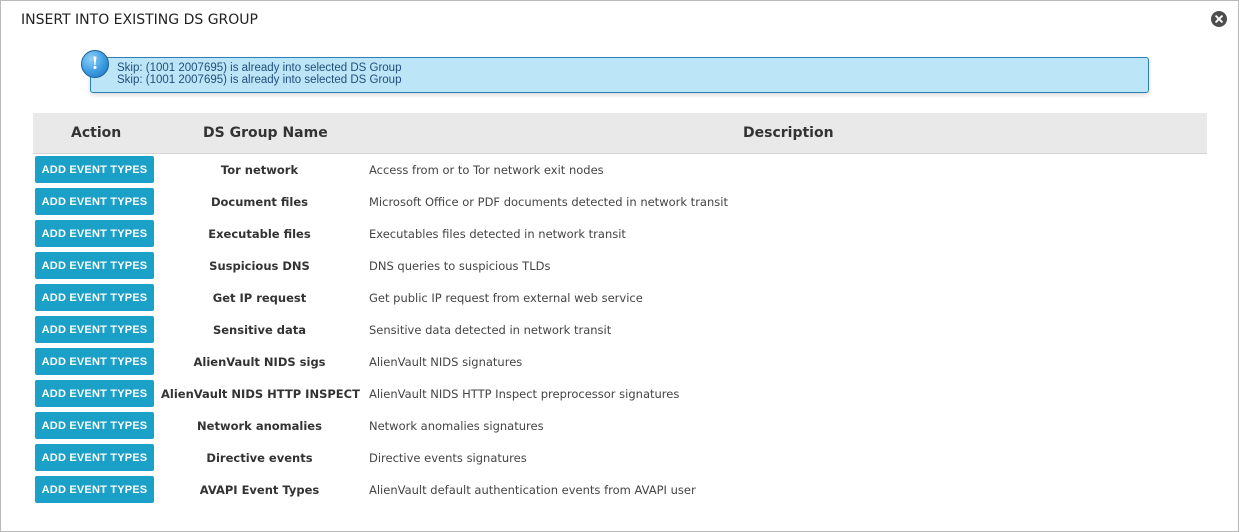 The height and width of the screenshot is (532, 1239). Describe the element at coordinates (96, 133) in the screenshot. I see `header-action: Action` at that location.